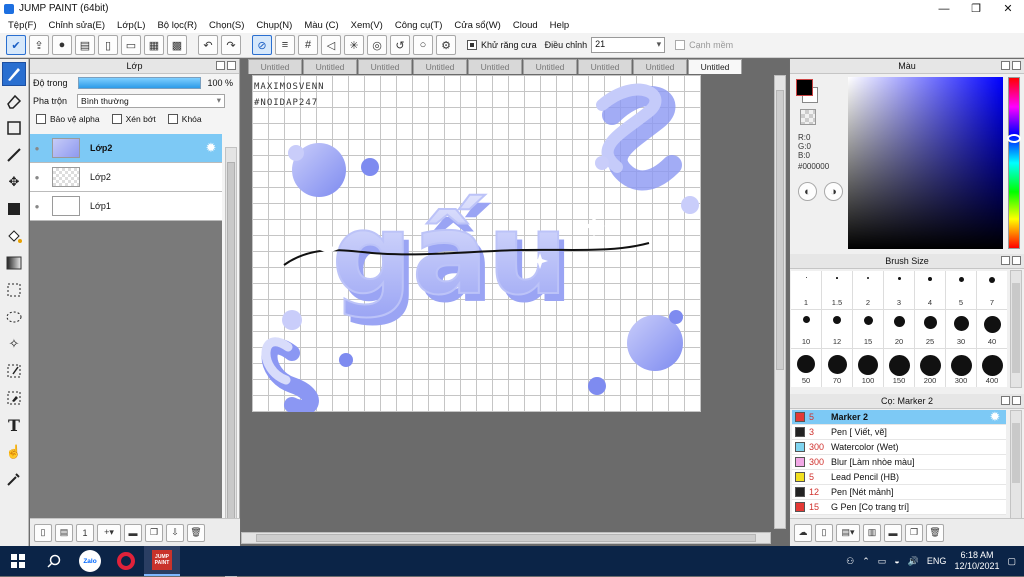 The height and width of the screenshot is (577, 1024). I want to click on hue-knob, so click(1014, 138).